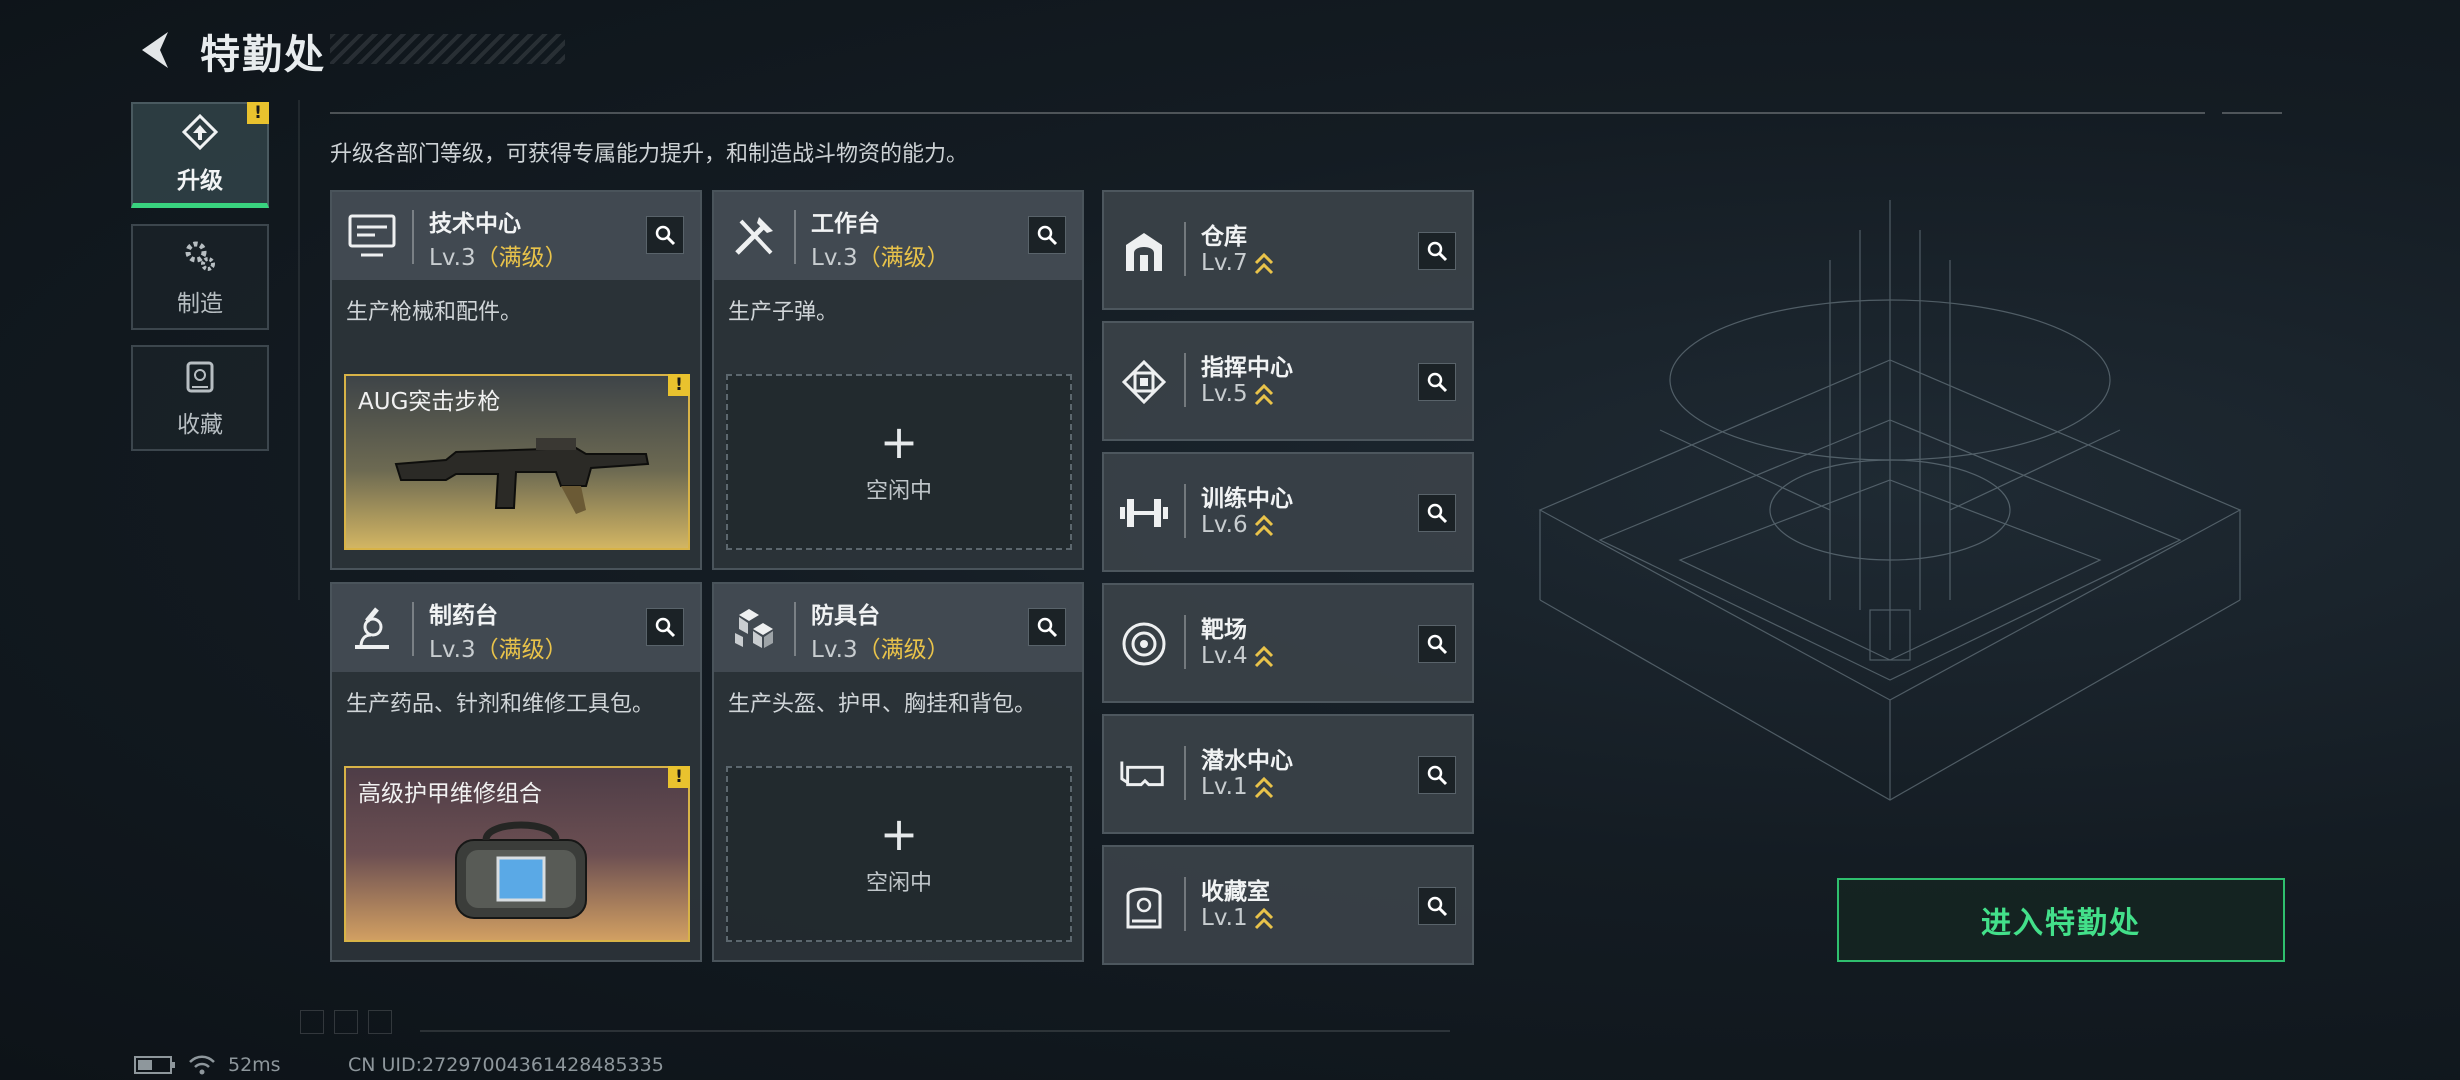 The image size is (2460, 1080). What do you see at coordinates (154, 50) in the screenshot?
I see `back-button` at bounding box center [154, 50].